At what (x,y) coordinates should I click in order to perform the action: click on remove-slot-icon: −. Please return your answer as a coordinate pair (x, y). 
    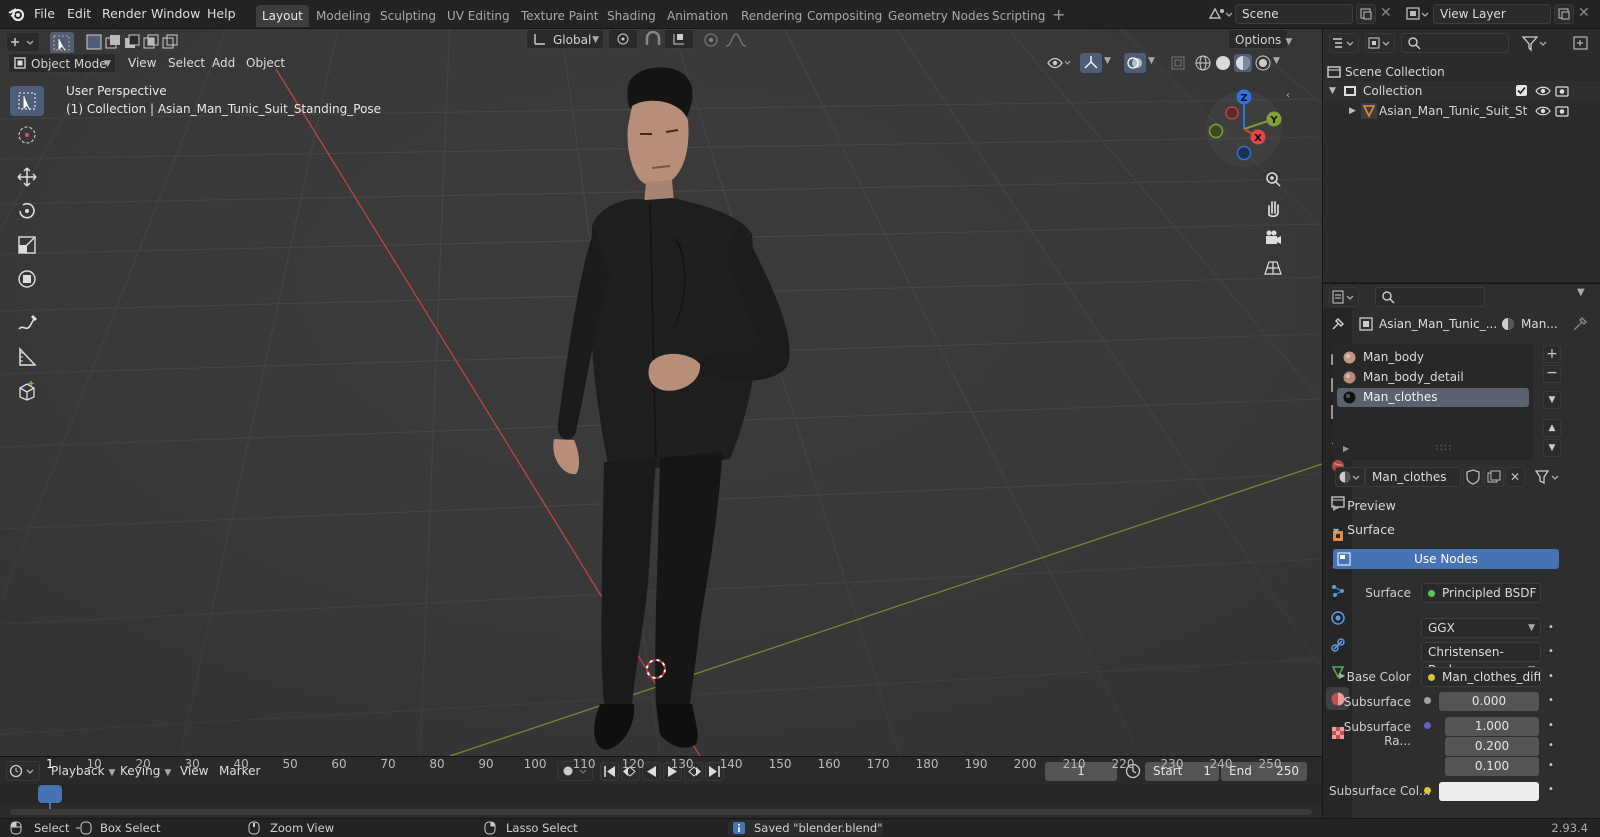
    Looking at the image, I should click on (1552, 374).